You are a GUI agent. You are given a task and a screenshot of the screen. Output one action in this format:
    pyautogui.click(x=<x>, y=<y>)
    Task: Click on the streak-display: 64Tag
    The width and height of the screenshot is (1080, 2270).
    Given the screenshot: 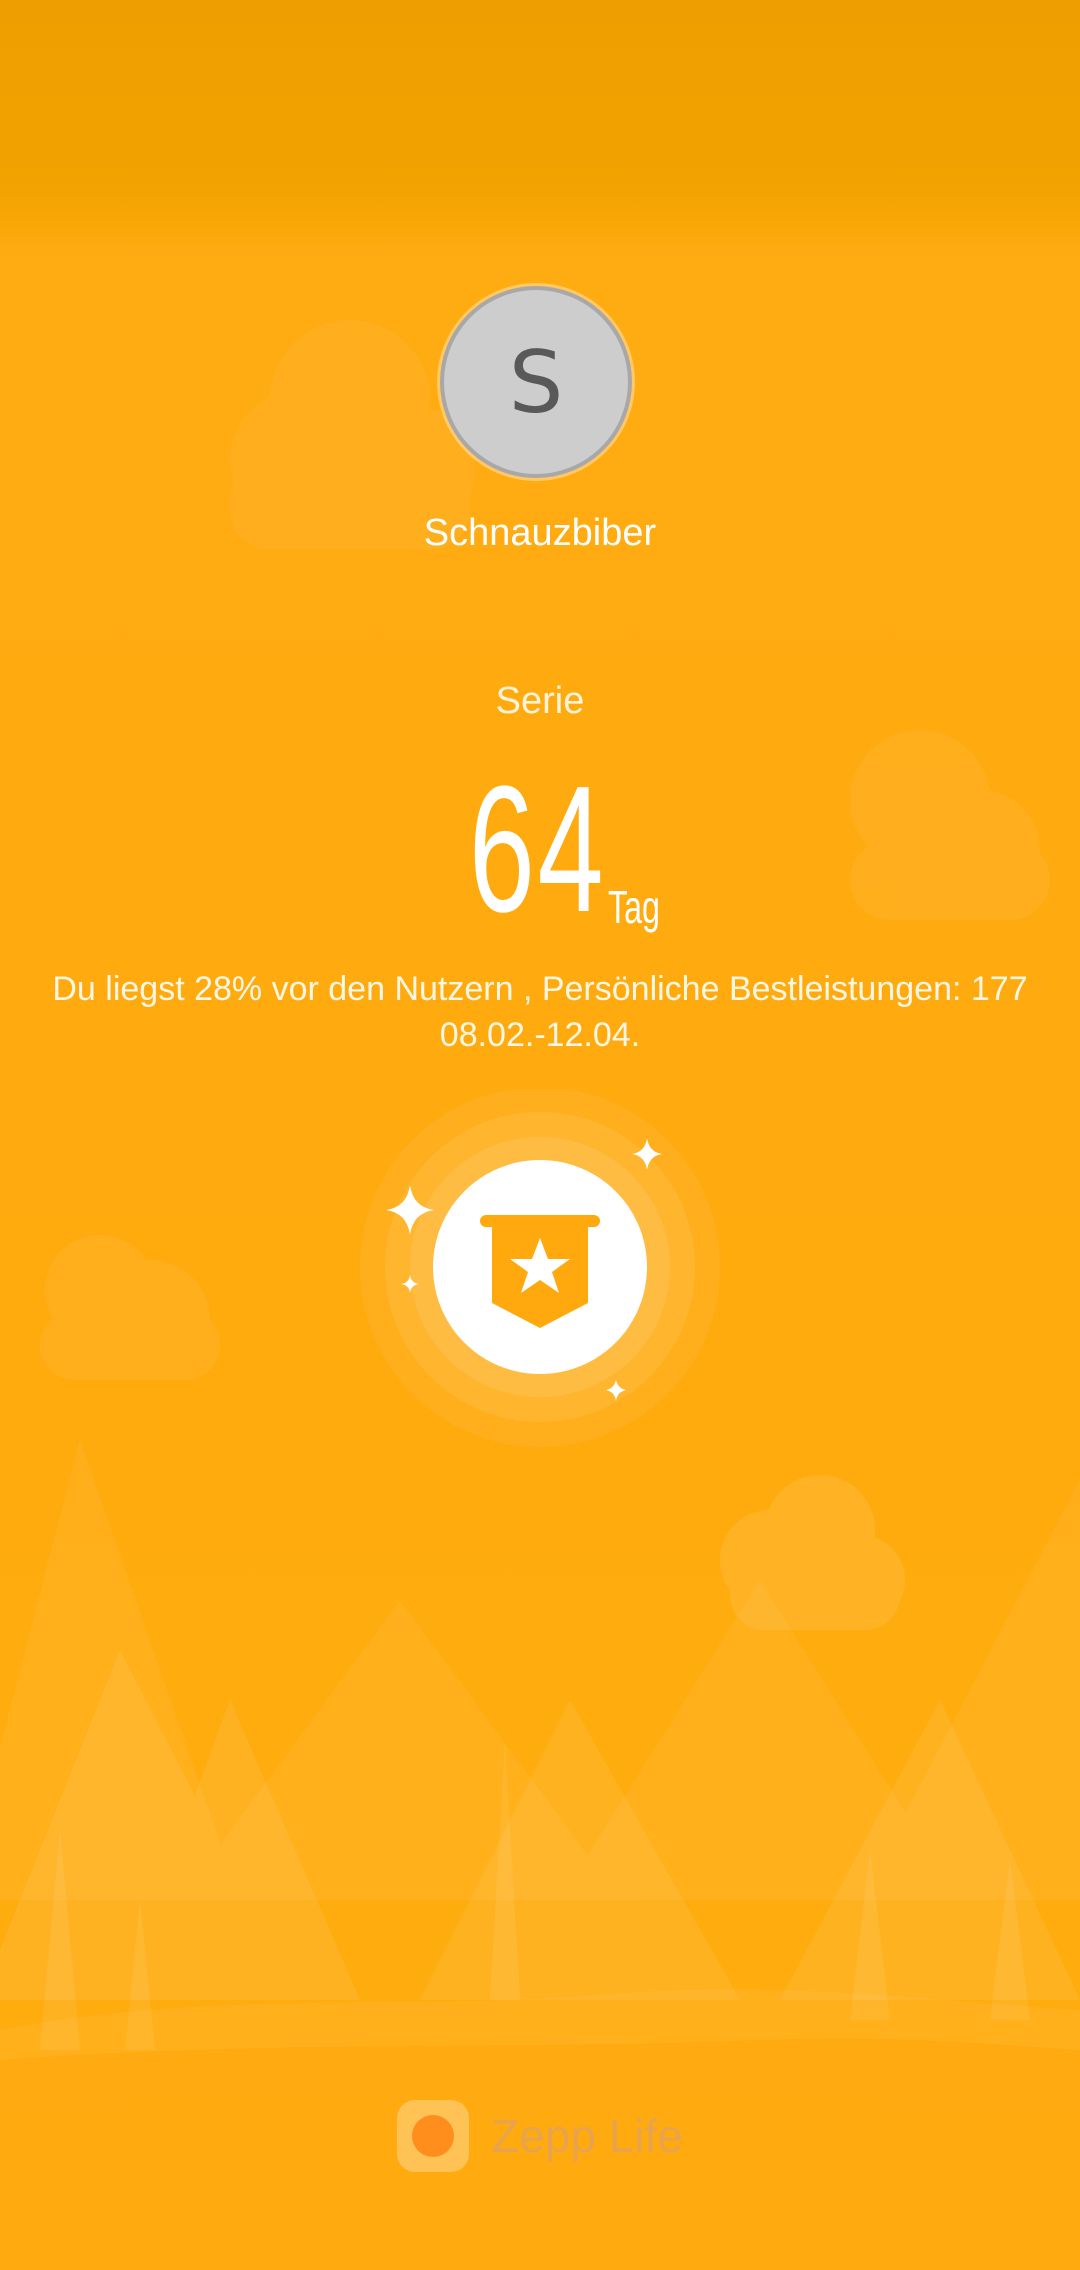 What is the action you would take?
    pyautogui.click(x=540, y=850)
    